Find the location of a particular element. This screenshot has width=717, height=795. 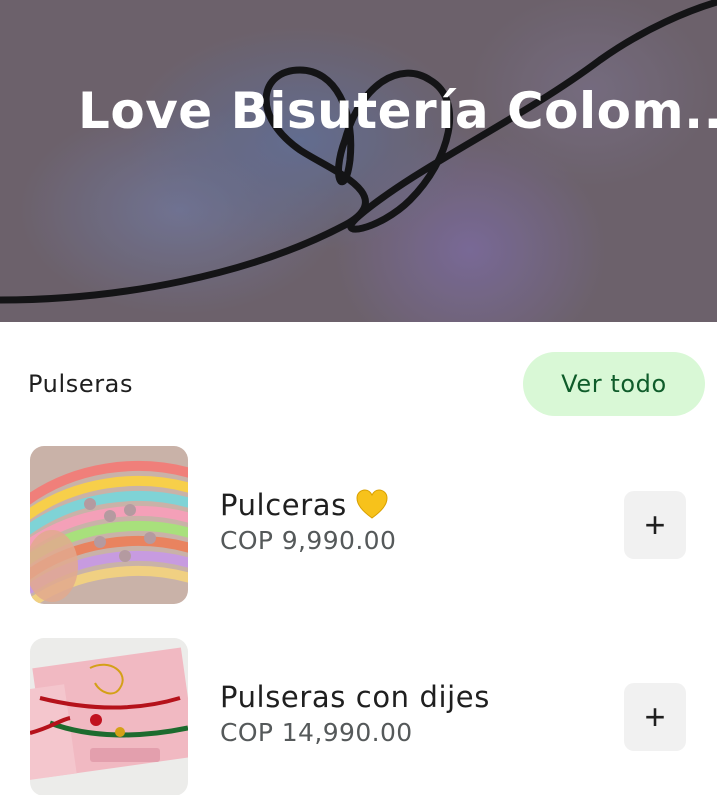

product-name: Pulseras con dijes is located at coordinates (355, 697).